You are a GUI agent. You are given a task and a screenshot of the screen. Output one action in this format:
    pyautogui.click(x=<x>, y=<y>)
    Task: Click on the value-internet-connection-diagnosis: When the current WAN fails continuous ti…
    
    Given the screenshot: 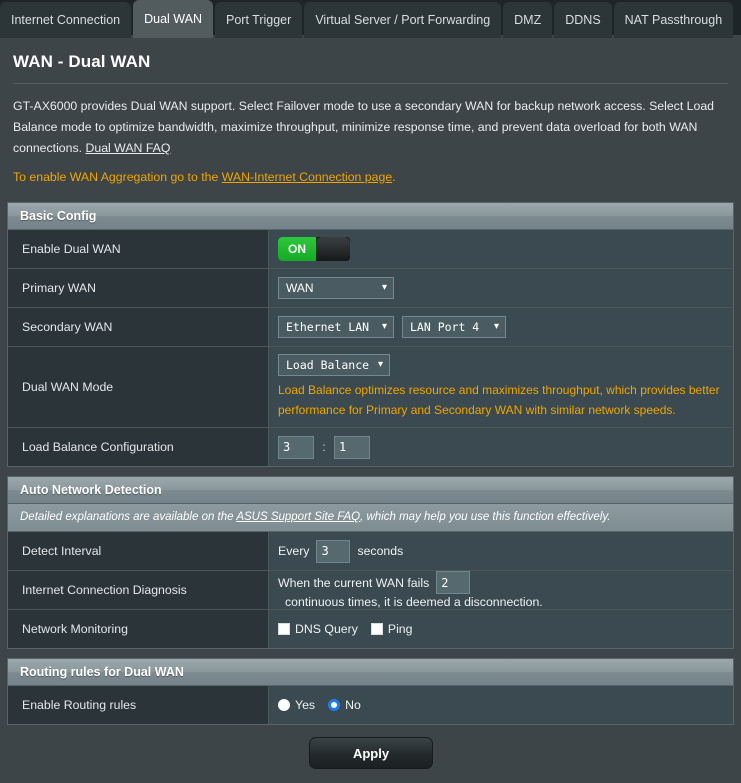 What is the action you would take?
    pyautogui.click(x=501, y=590)
    